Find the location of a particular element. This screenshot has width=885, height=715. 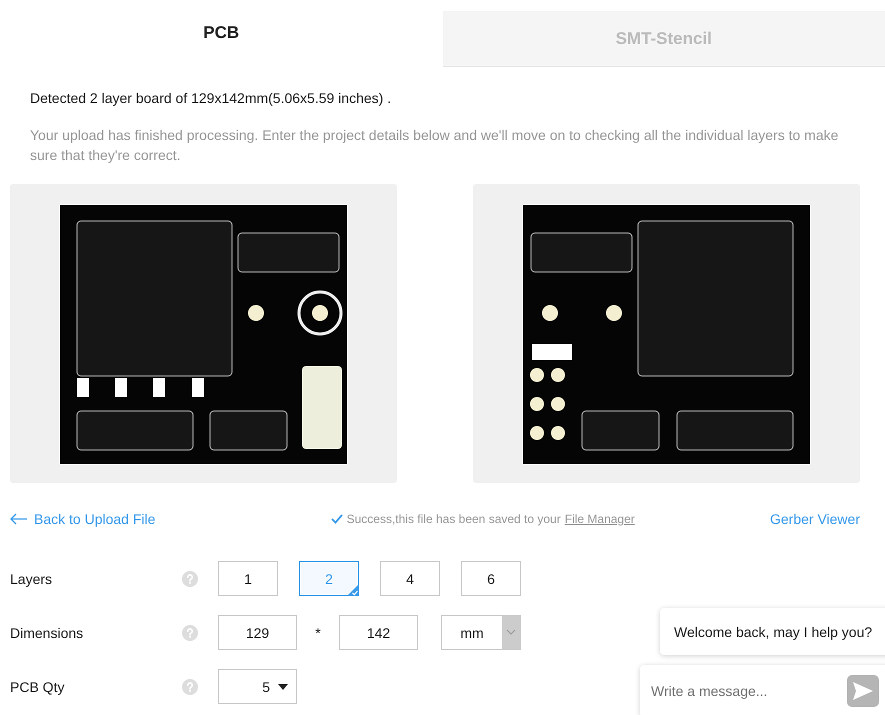

chat-greeting: Welcome back, may I help you? is located at coordinates (772, 631).